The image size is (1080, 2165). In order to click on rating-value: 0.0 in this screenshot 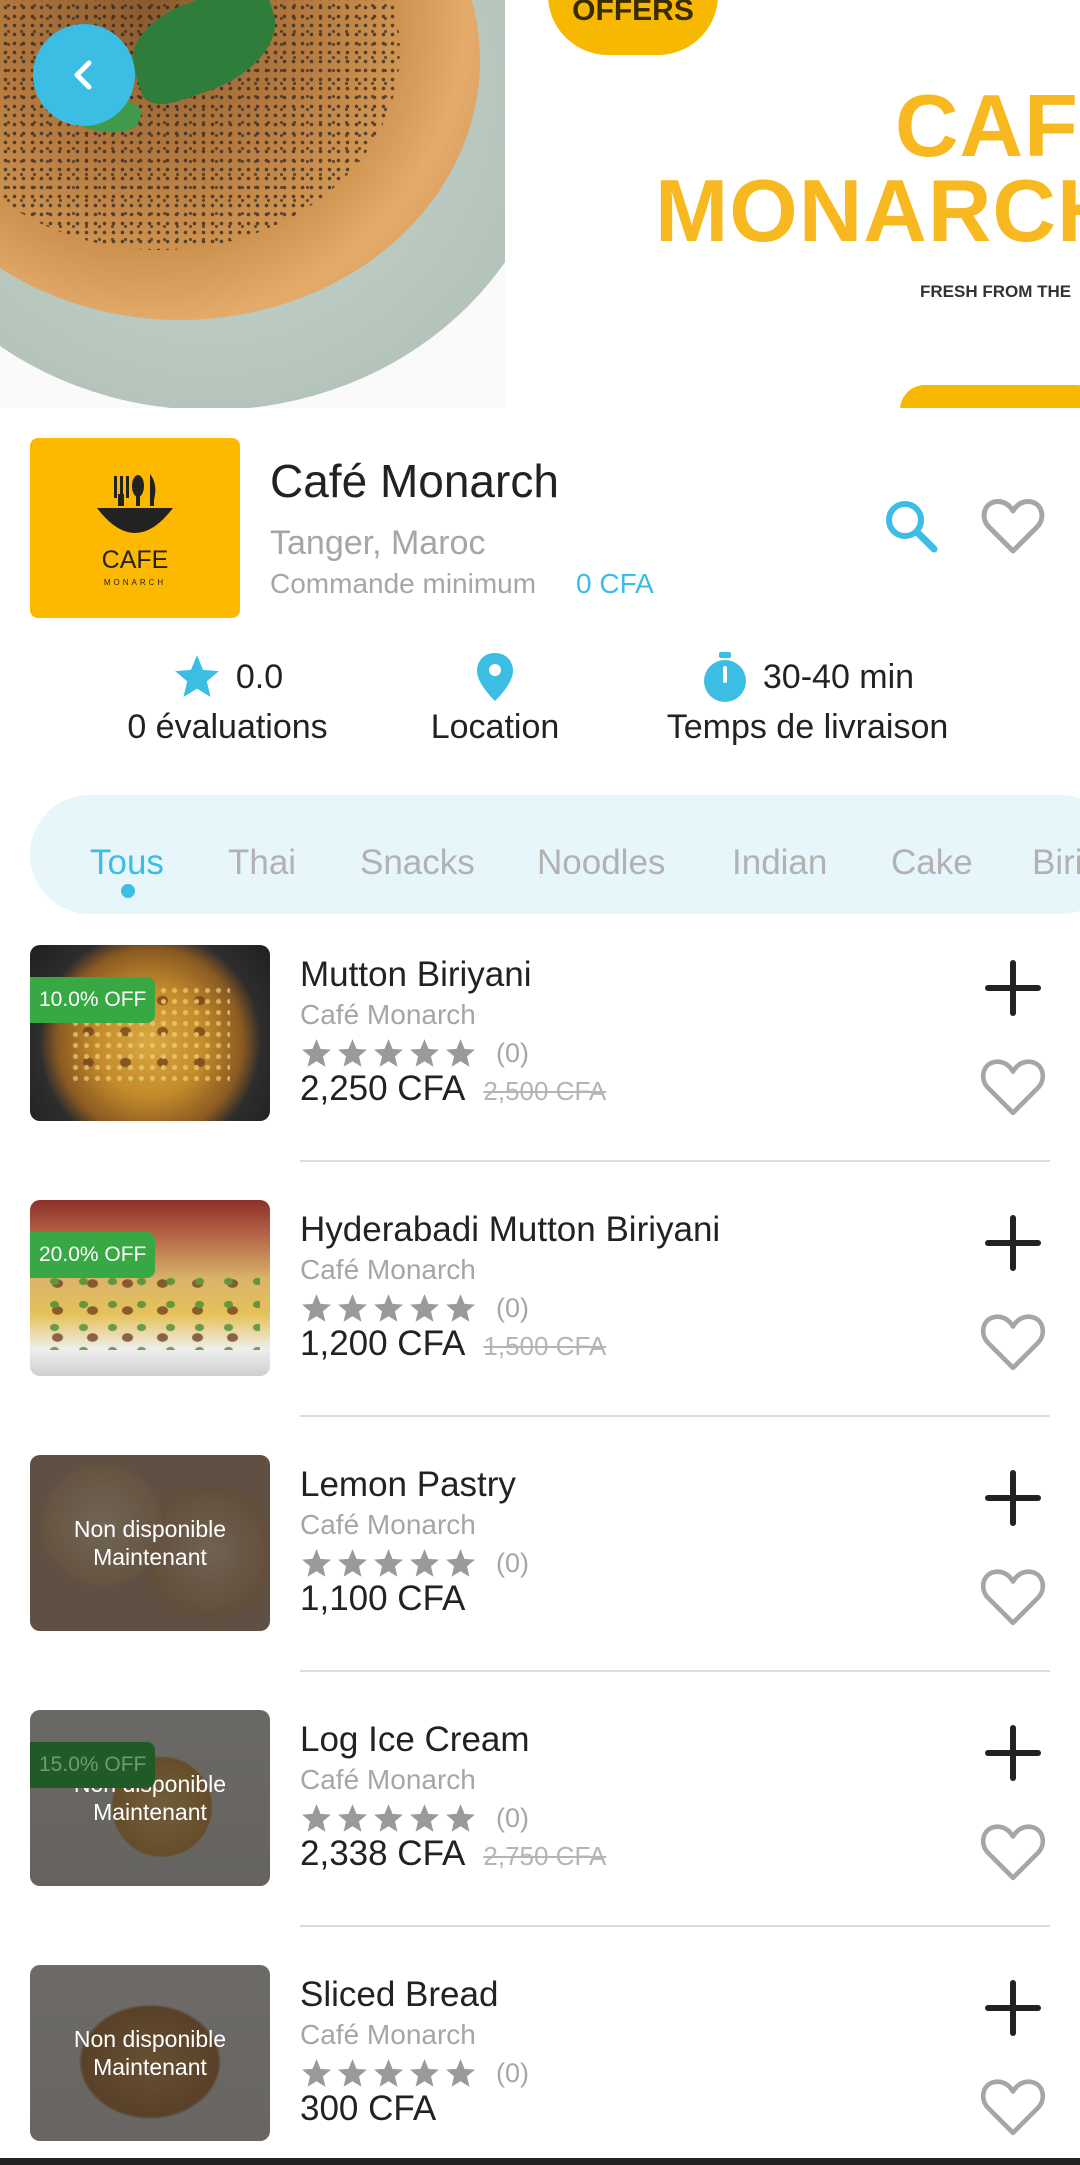, I will do `click(259, 676)`.